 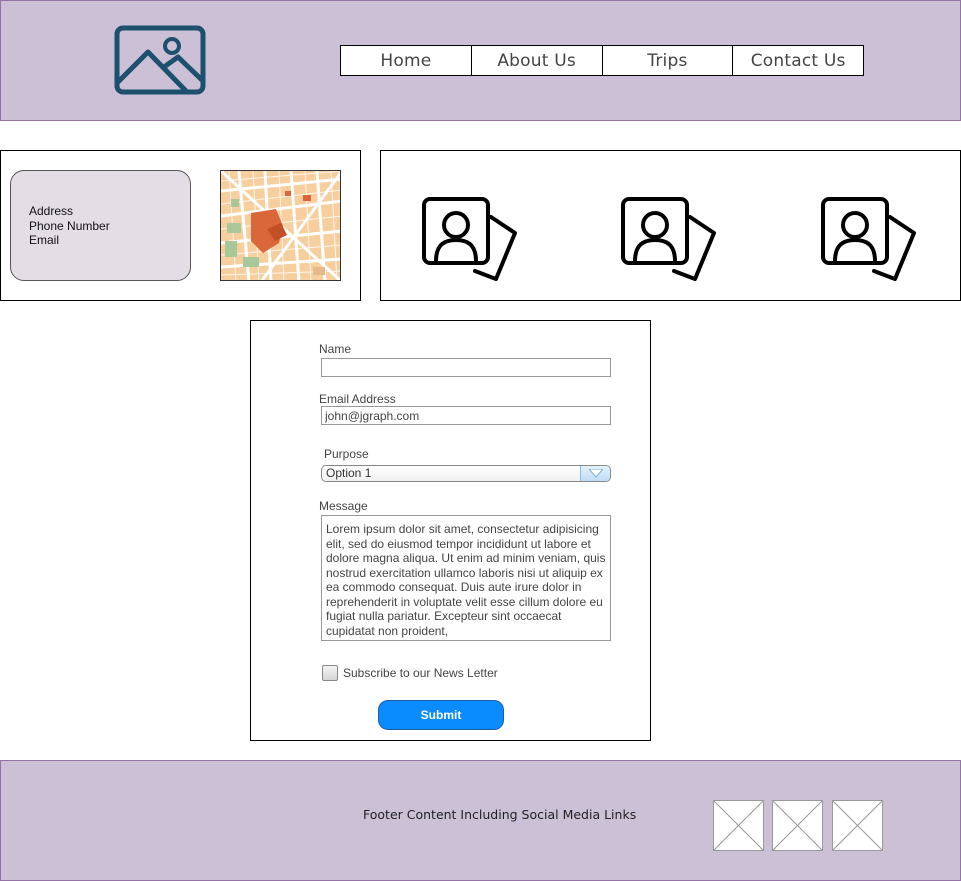 I want to click on main-nav: Home About Us Trips Contact Us, so click(x=602, y=60).